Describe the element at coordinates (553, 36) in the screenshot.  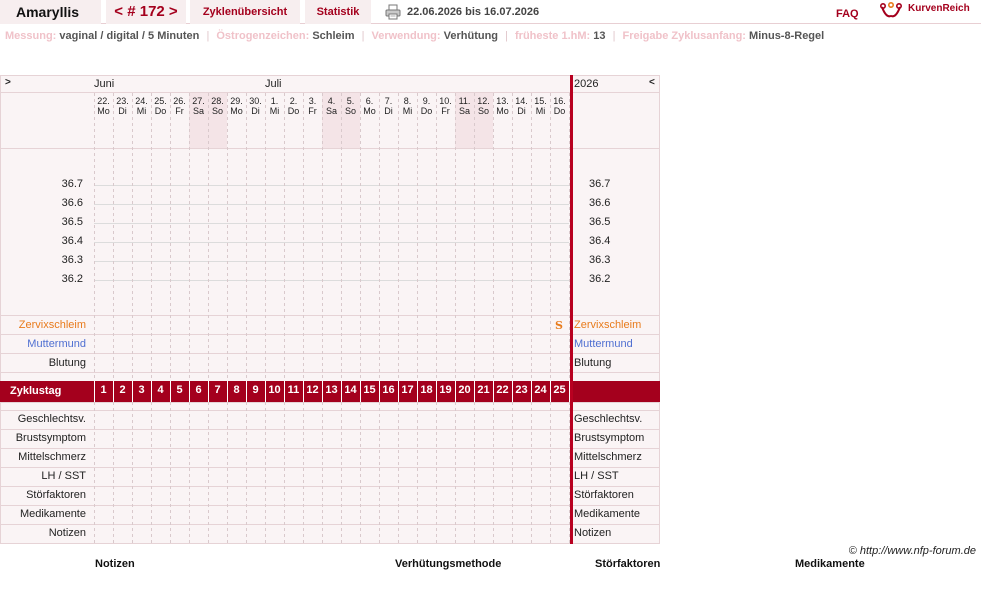
I see `earliest-label: früheste 1.hM:` at that location.